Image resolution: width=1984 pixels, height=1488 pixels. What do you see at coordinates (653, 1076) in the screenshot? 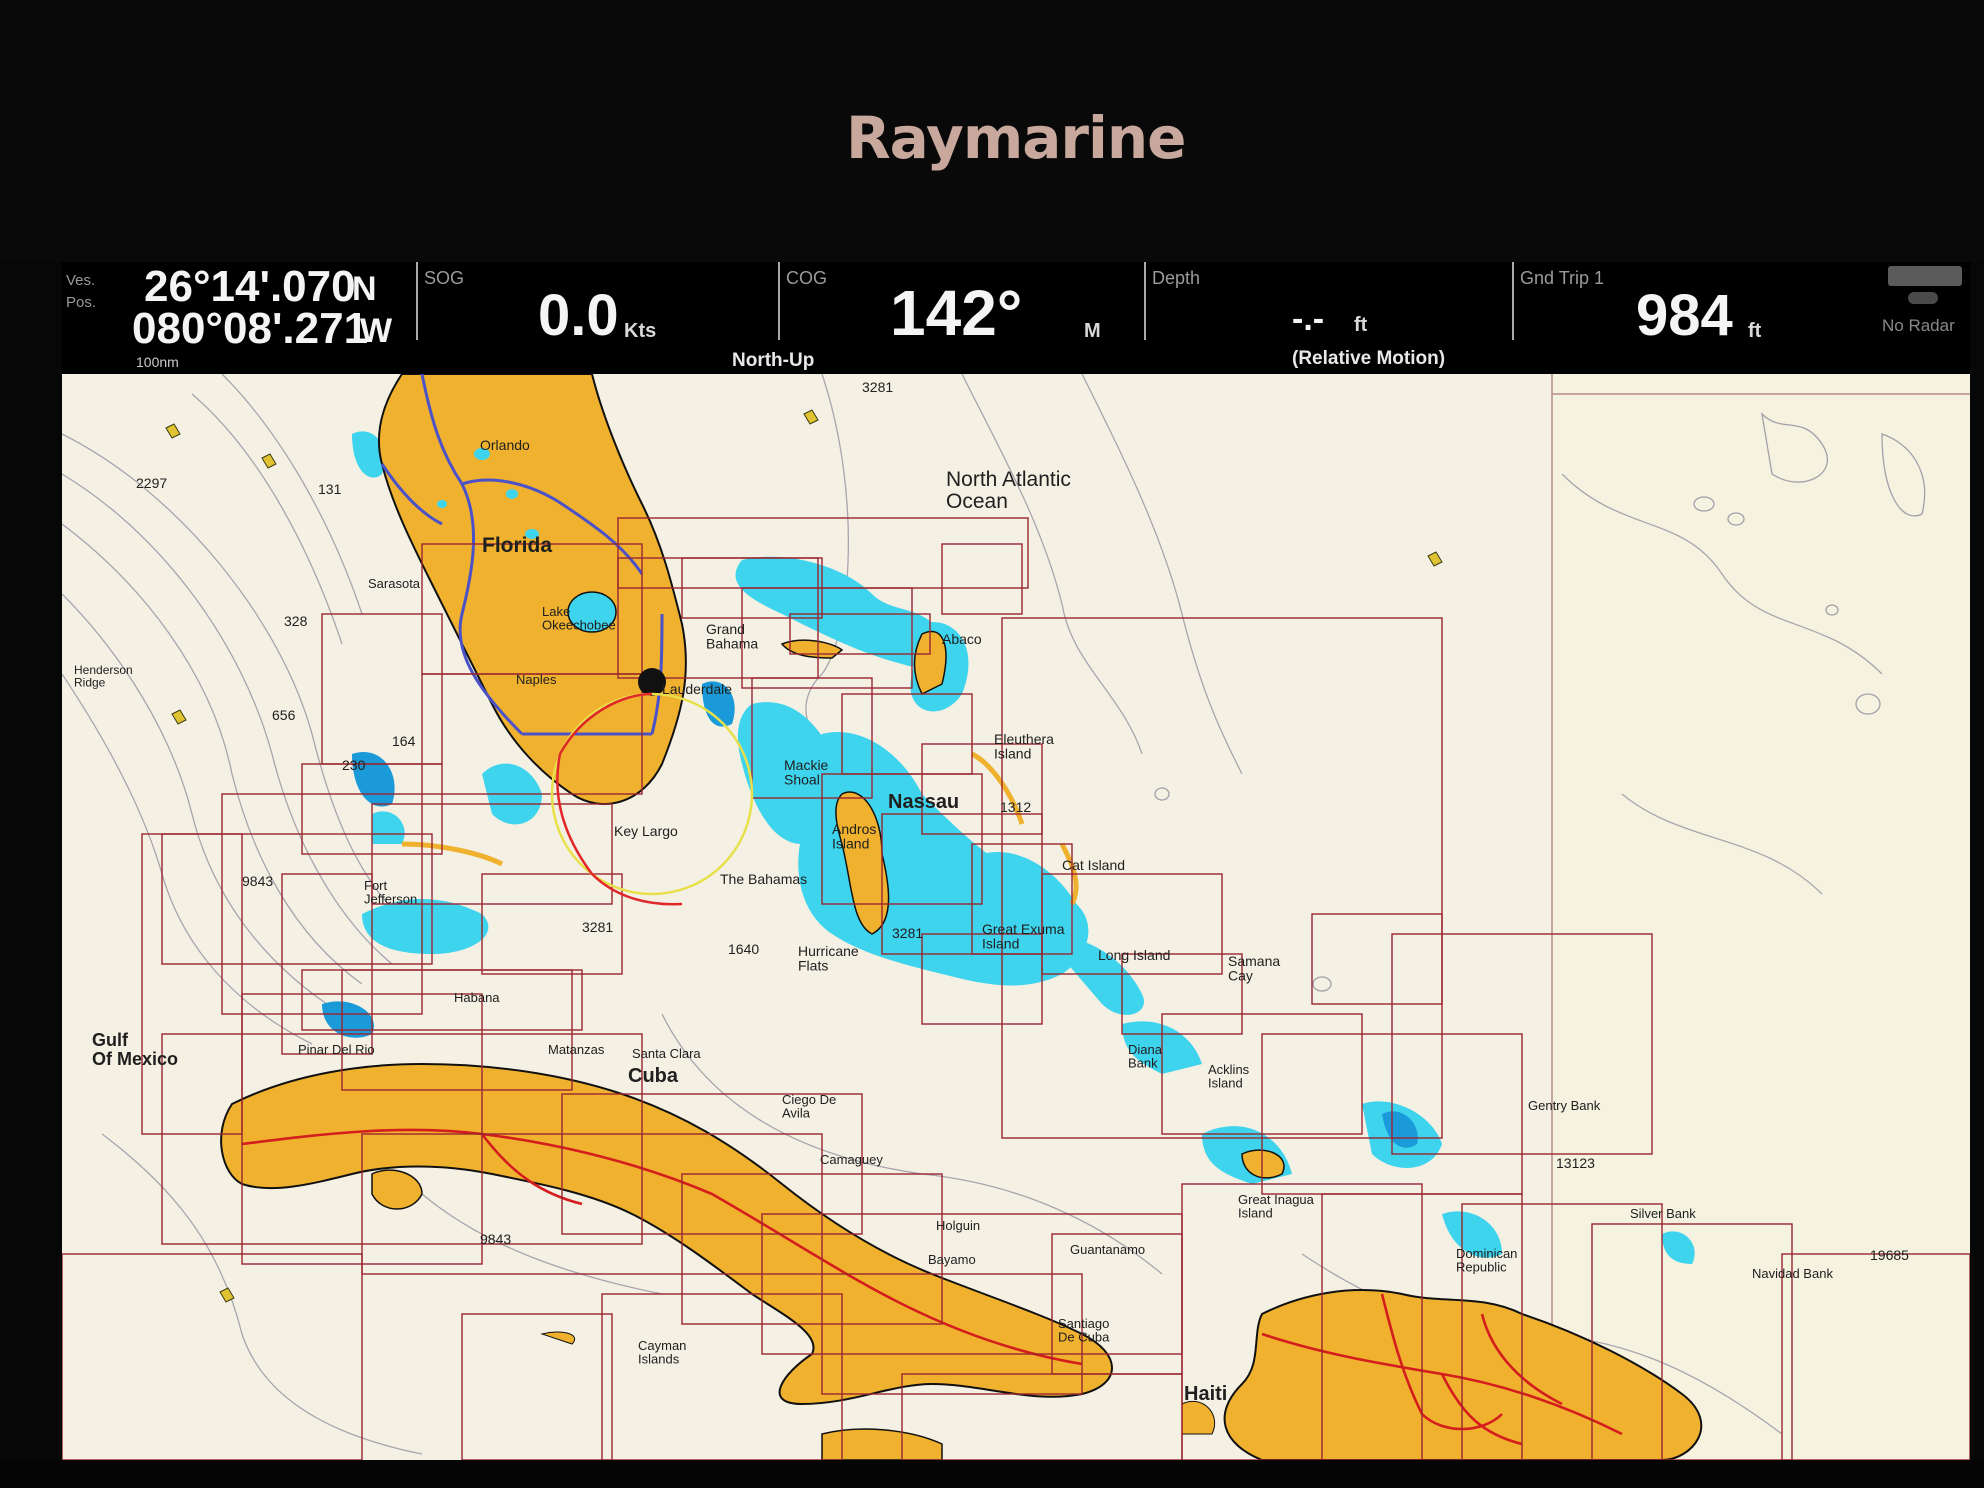
I see `label-cuba: Cuba` at bounding box center [653, 1076].